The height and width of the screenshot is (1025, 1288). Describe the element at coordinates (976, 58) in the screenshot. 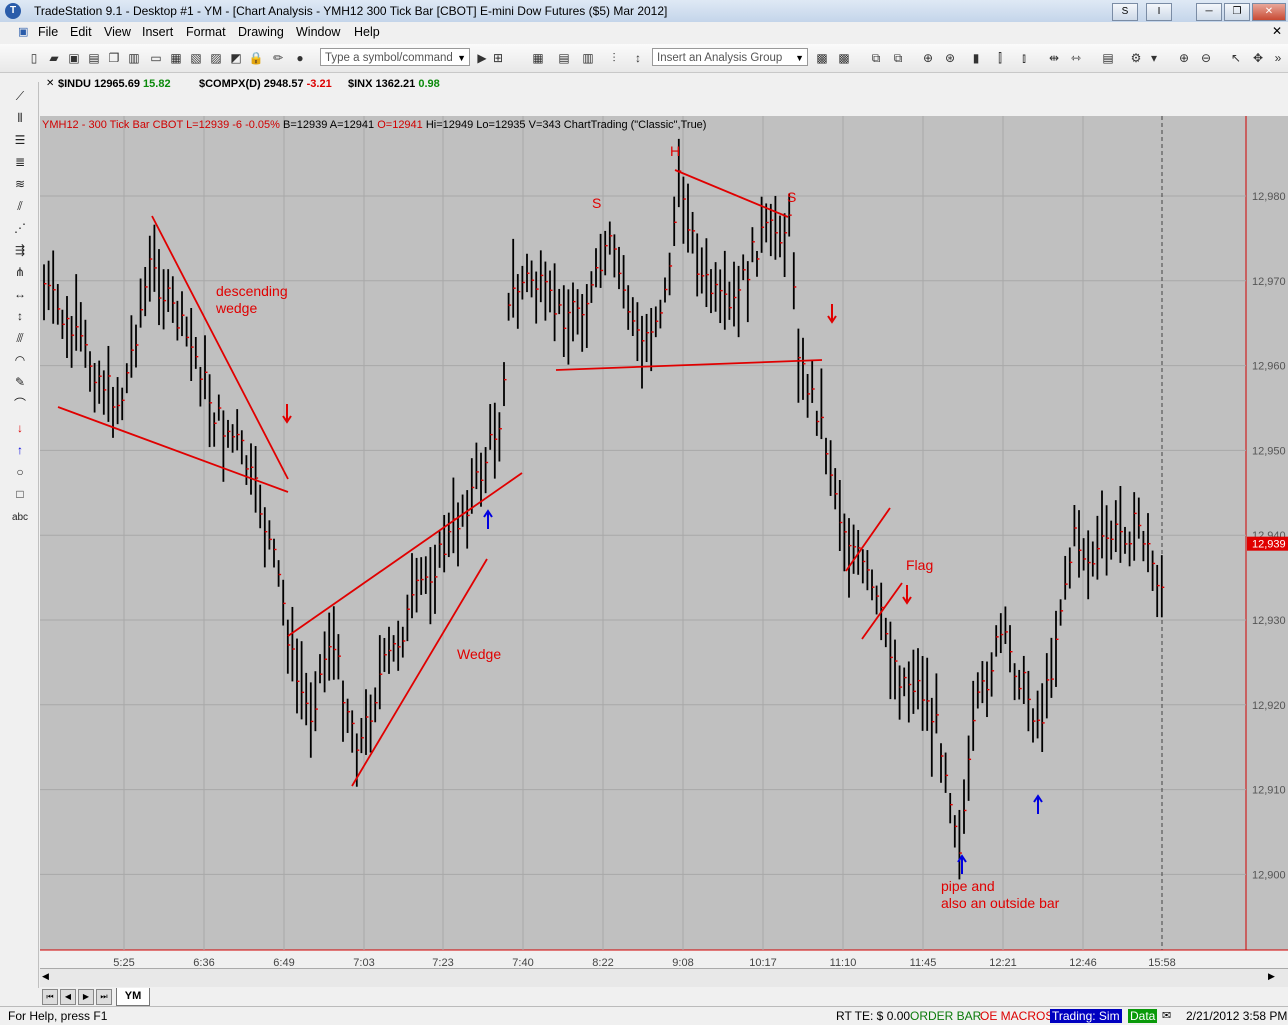

I see `green-bar-icon: ▮` at that location.